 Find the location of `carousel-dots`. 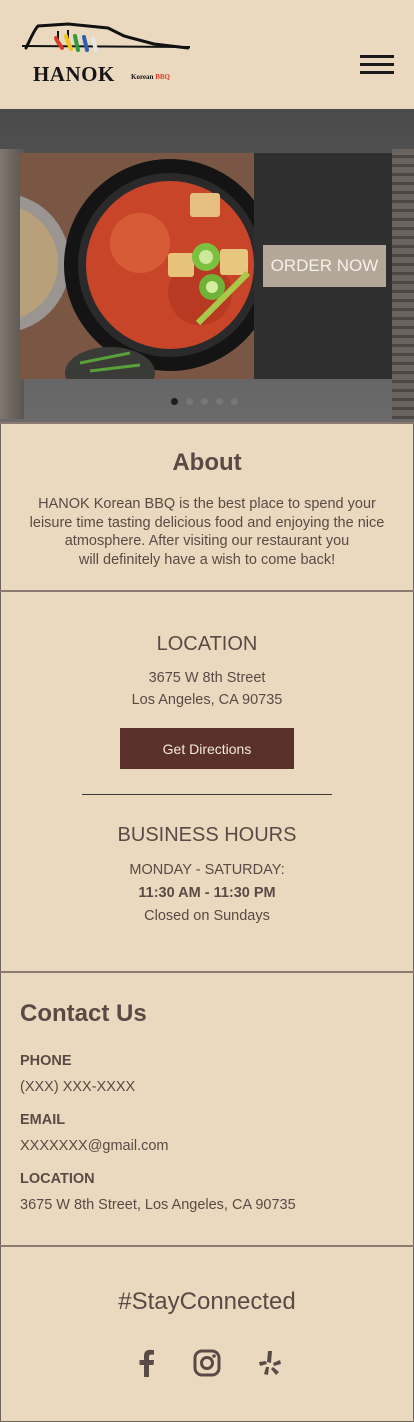

carousel-dots is located at coordinates (204, 401).